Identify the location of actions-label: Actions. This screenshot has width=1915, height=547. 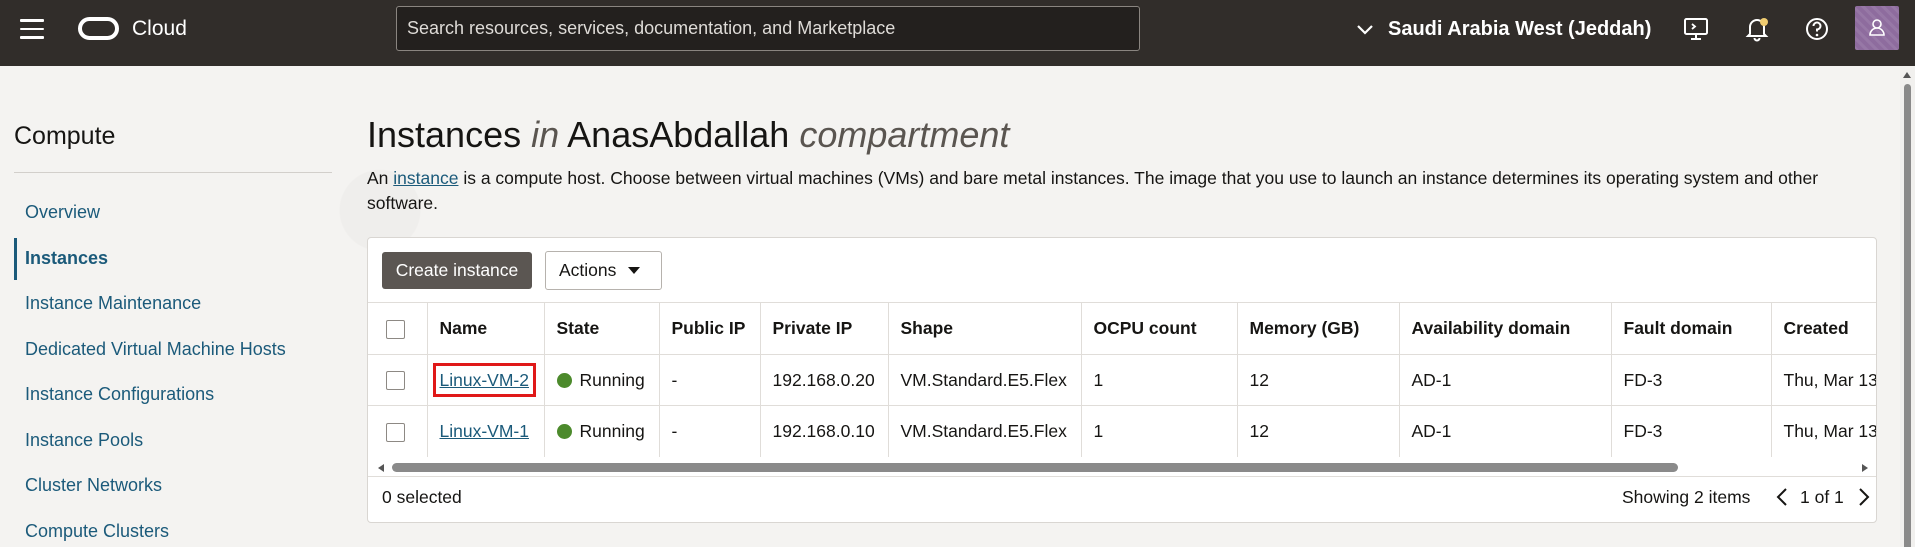
(588, 270).